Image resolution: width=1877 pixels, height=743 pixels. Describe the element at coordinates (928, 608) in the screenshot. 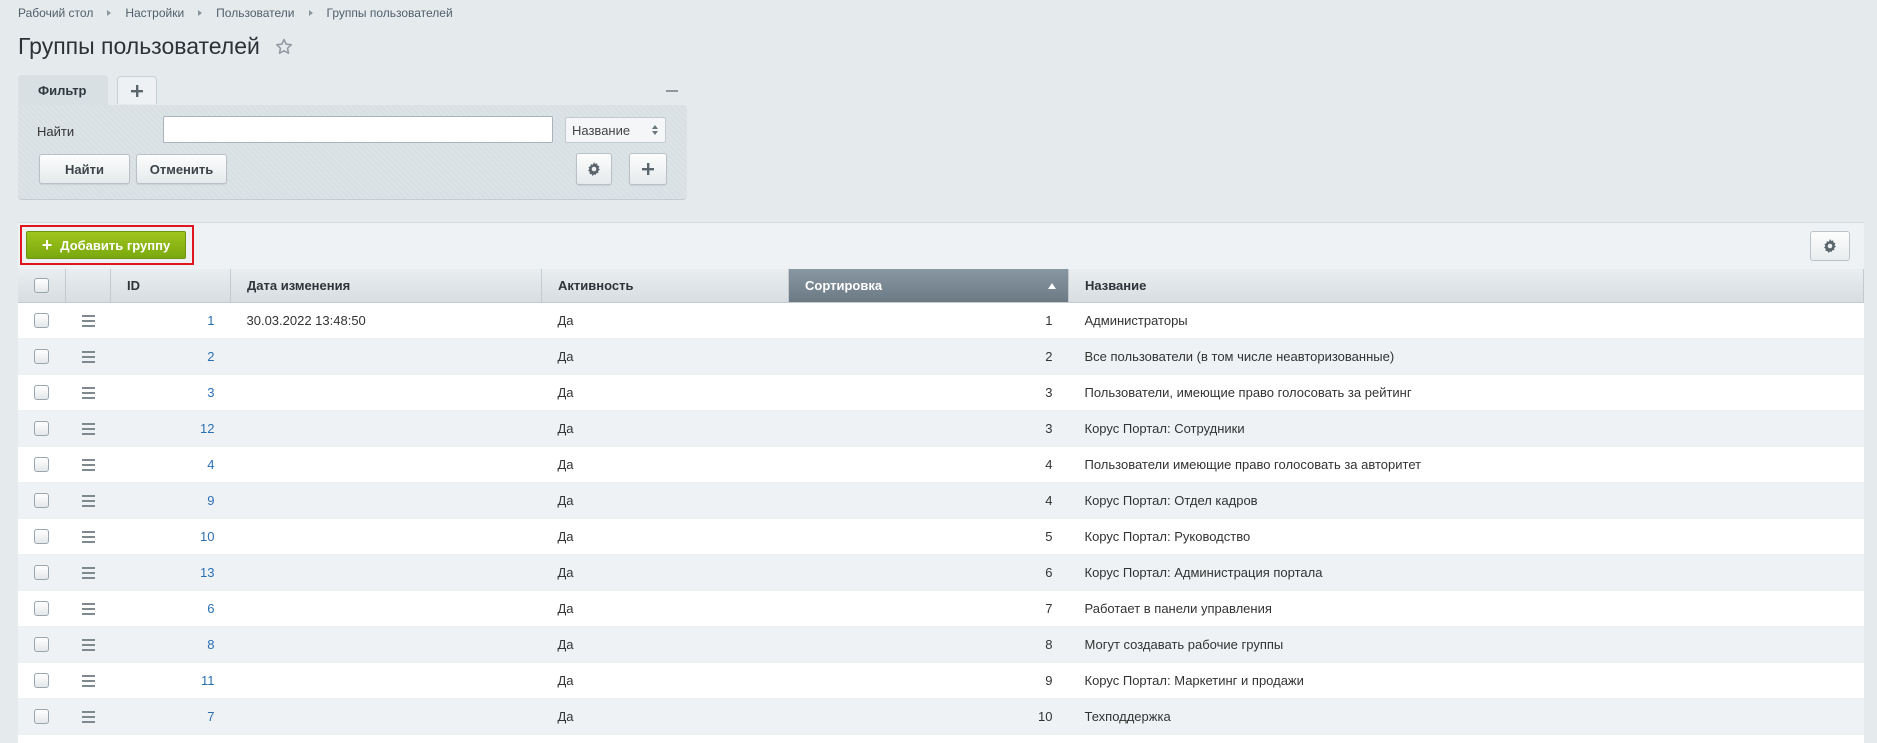

I see `cell-sort: 7` at that location.